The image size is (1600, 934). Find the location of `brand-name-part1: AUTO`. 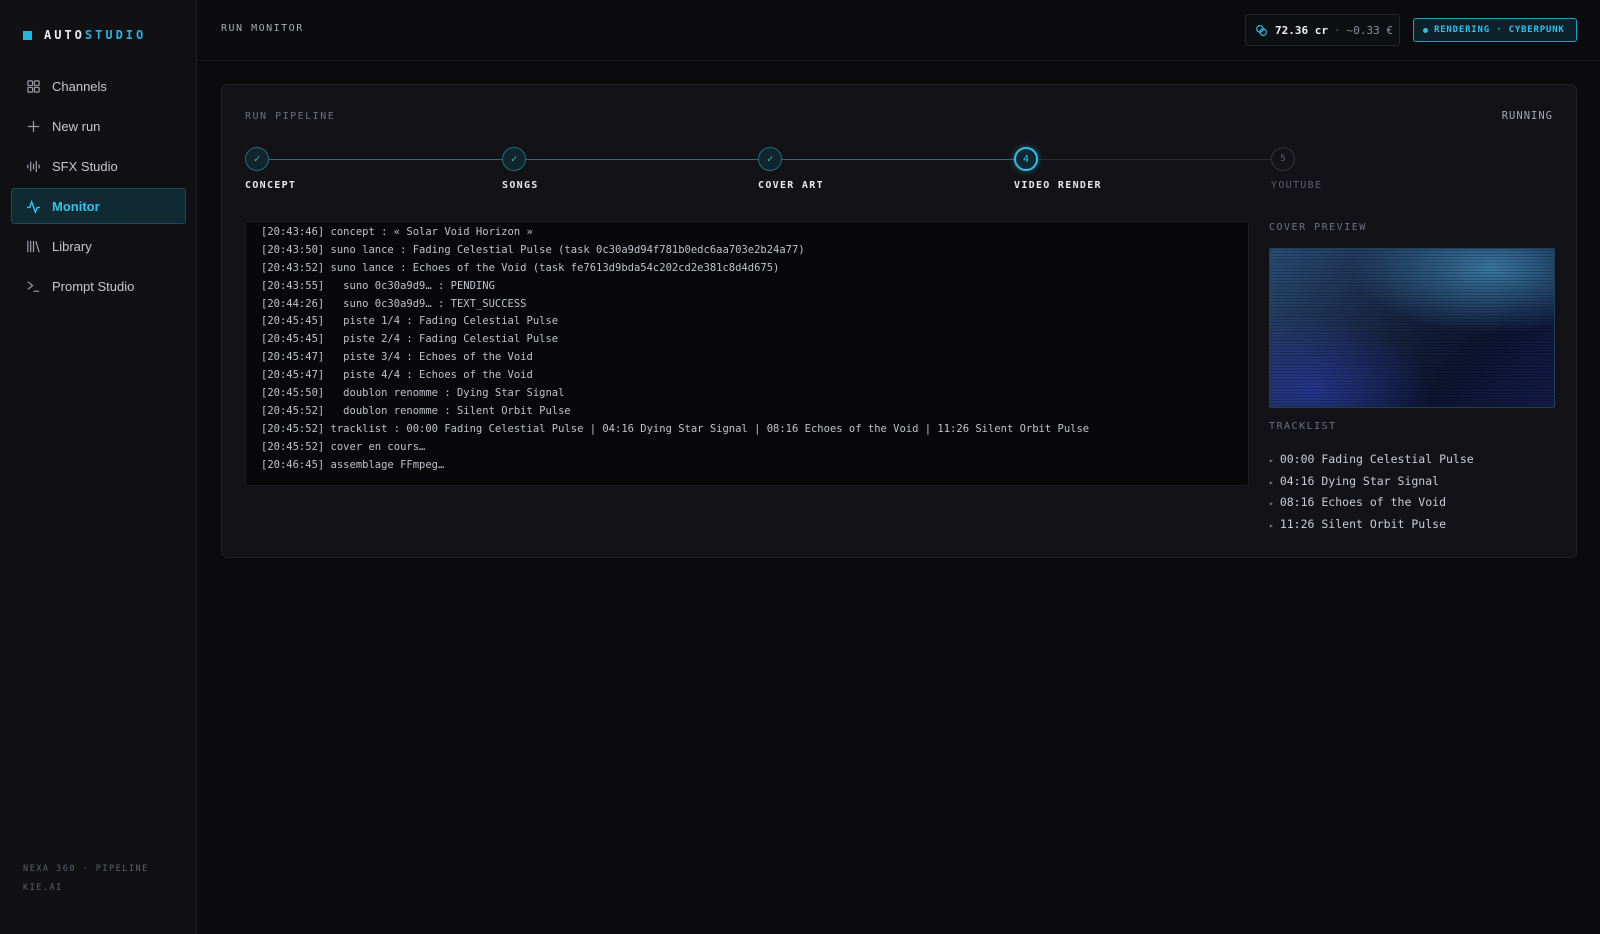

brand-name-part1: AUTO is located at coordinates (64, 35).